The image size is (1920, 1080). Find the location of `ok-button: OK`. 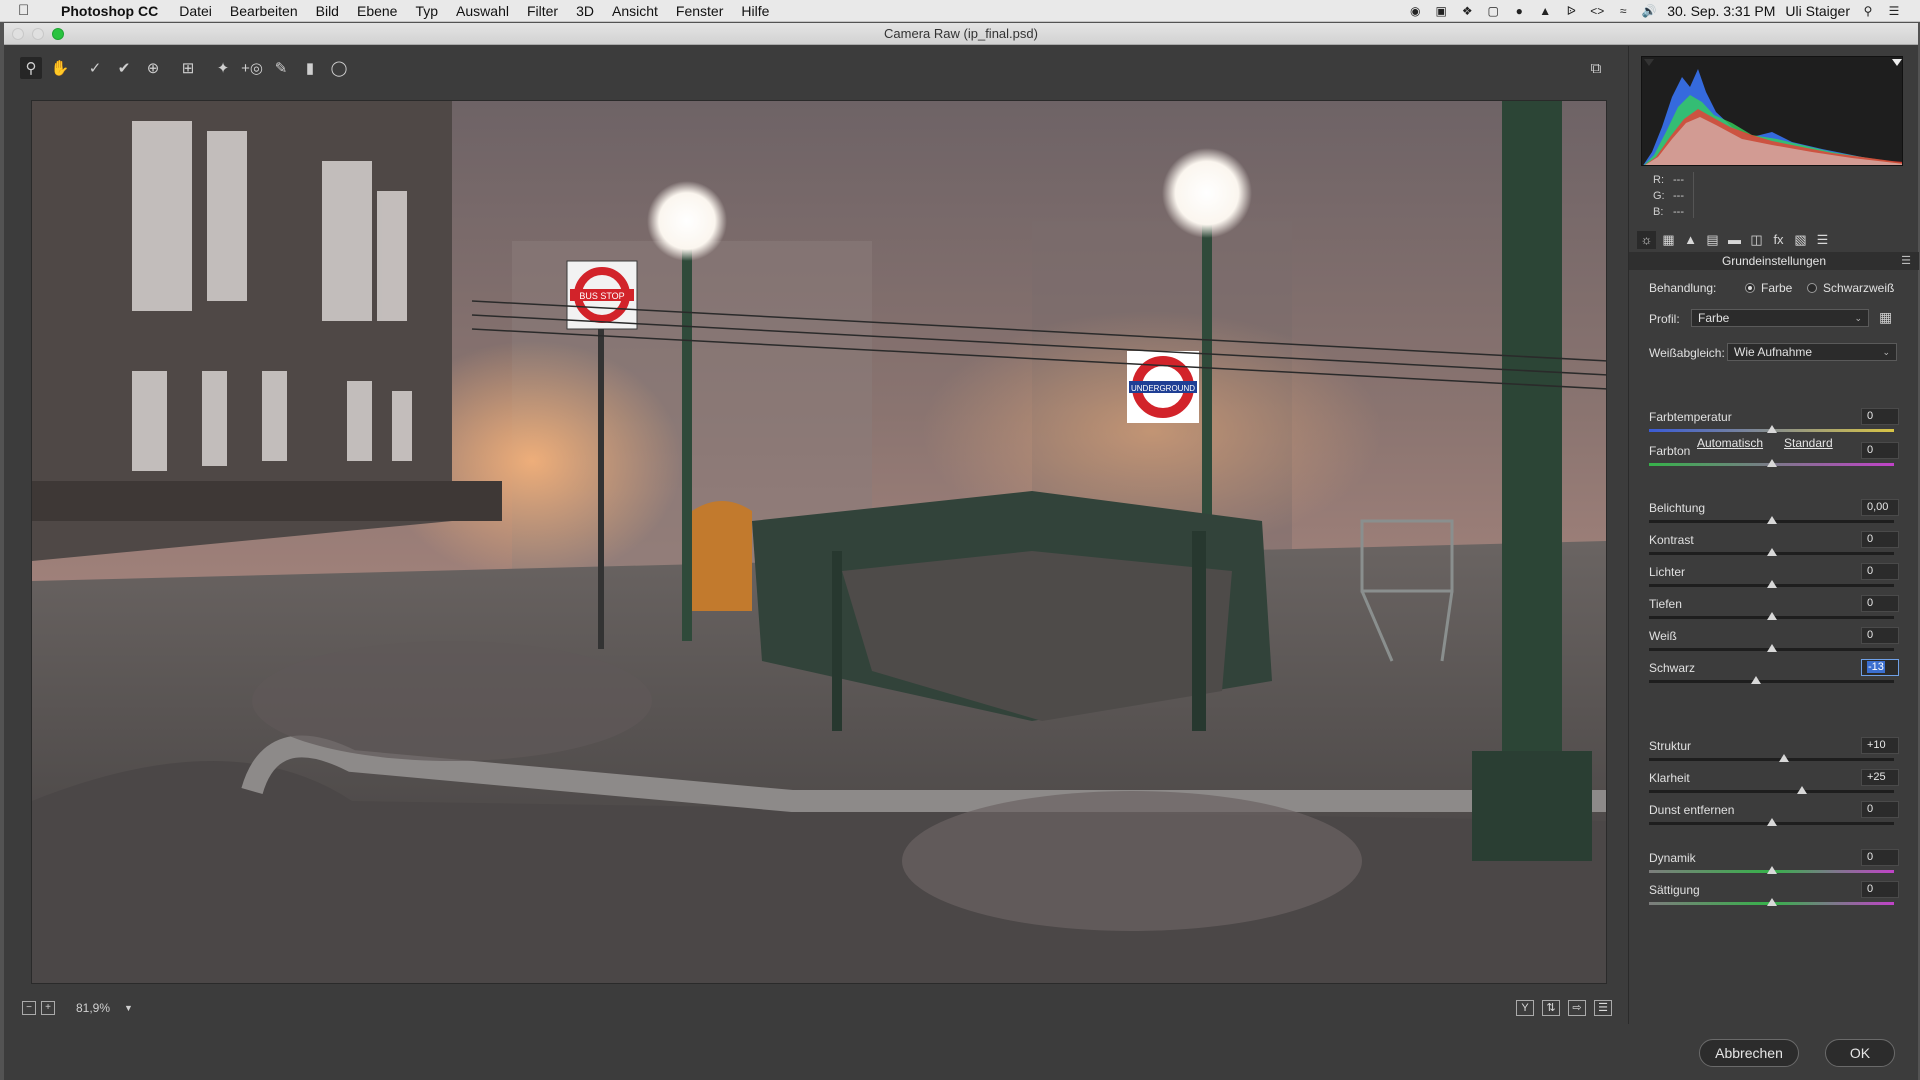

ok-button: OK is located at coordinates (1860, 1053).